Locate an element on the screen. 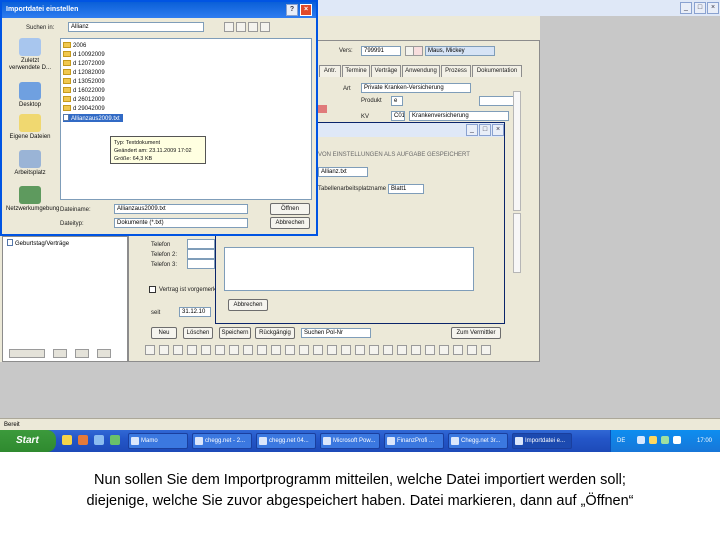 The height and width of the screenshot is (540, 720). kv-field: C01 is located at coordinates (398, 116).